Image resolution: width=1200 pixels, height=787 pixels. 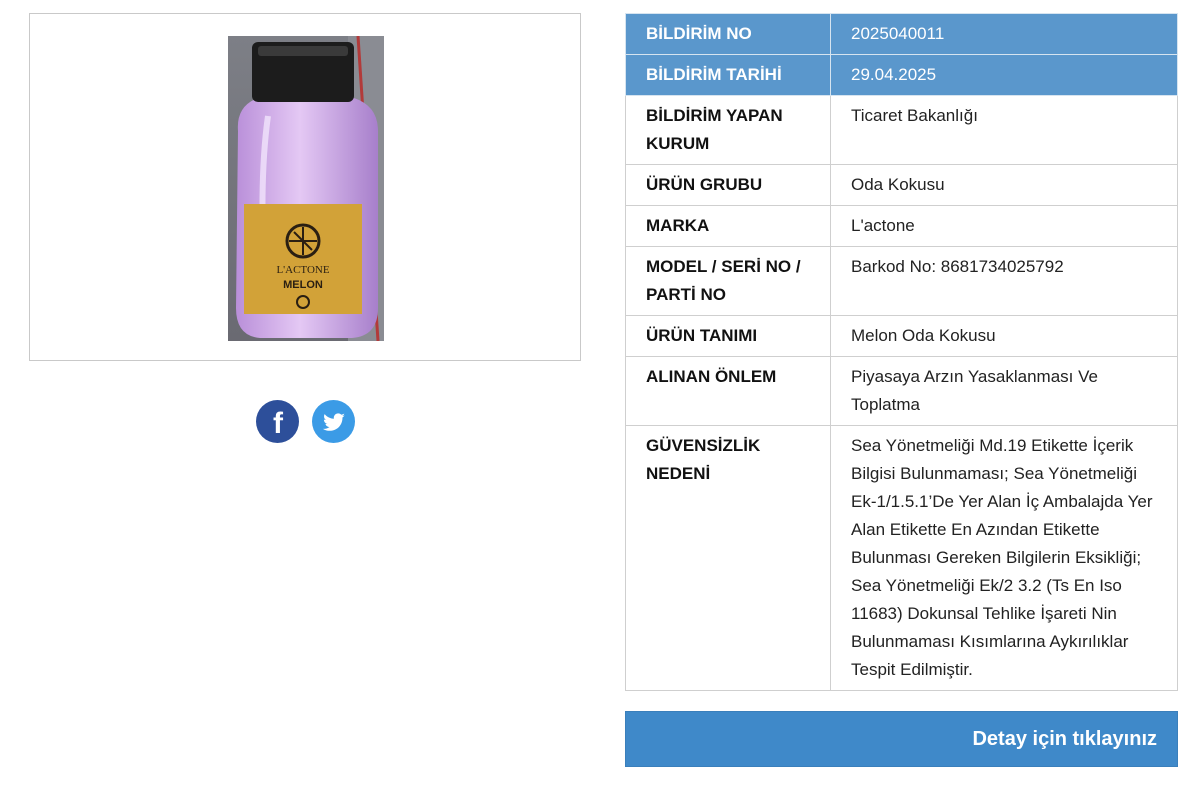 I want to click on svg-text: f, so click(x=278, y=423).